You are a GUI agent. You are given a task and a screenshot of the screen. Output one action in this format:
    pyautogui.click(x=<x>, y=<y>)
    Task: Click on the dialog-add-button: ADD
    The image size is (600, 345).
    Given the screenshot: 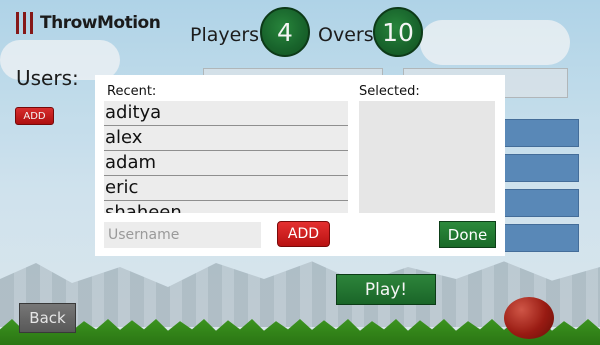 What is the action you would take?
    pyautogui.click(x=303, y=234)
    